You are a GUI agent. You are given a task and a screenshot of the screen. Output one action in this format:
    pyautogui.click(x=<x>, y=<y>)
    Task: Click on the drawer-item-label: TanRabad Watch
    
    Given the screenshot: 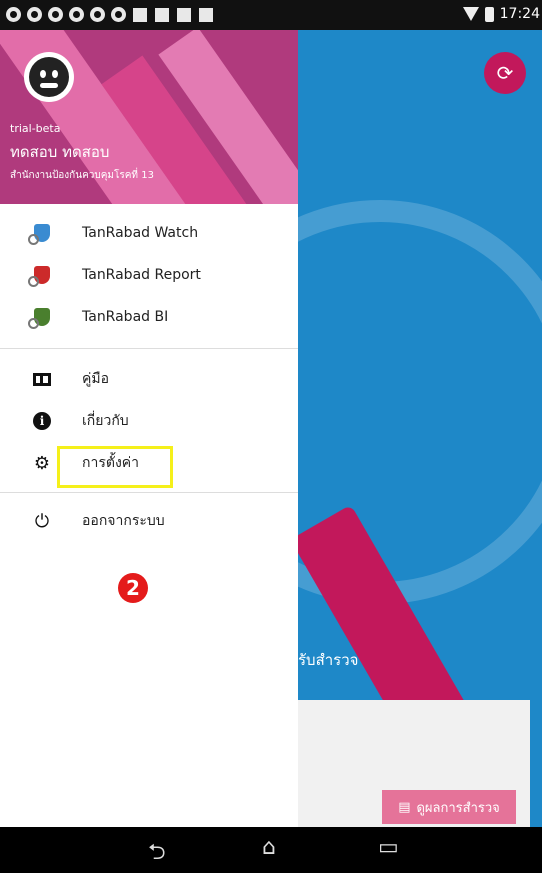 What is the action you would take?
    pyautogui.click(x=140, y=233)
    